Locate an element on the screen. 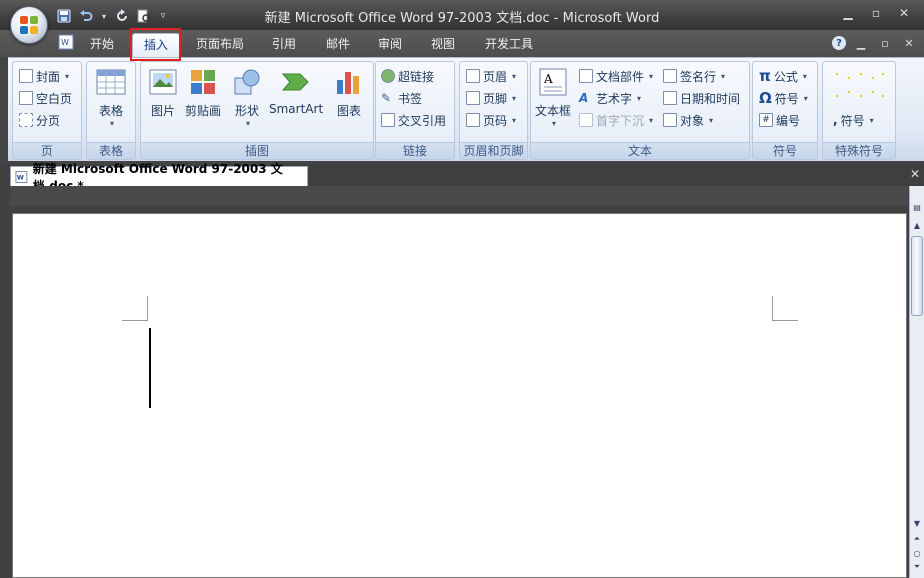 Image resolution: width=924 pixels, height=578 pixels. omega-icon: Ω is located at coordinates (765, 98).